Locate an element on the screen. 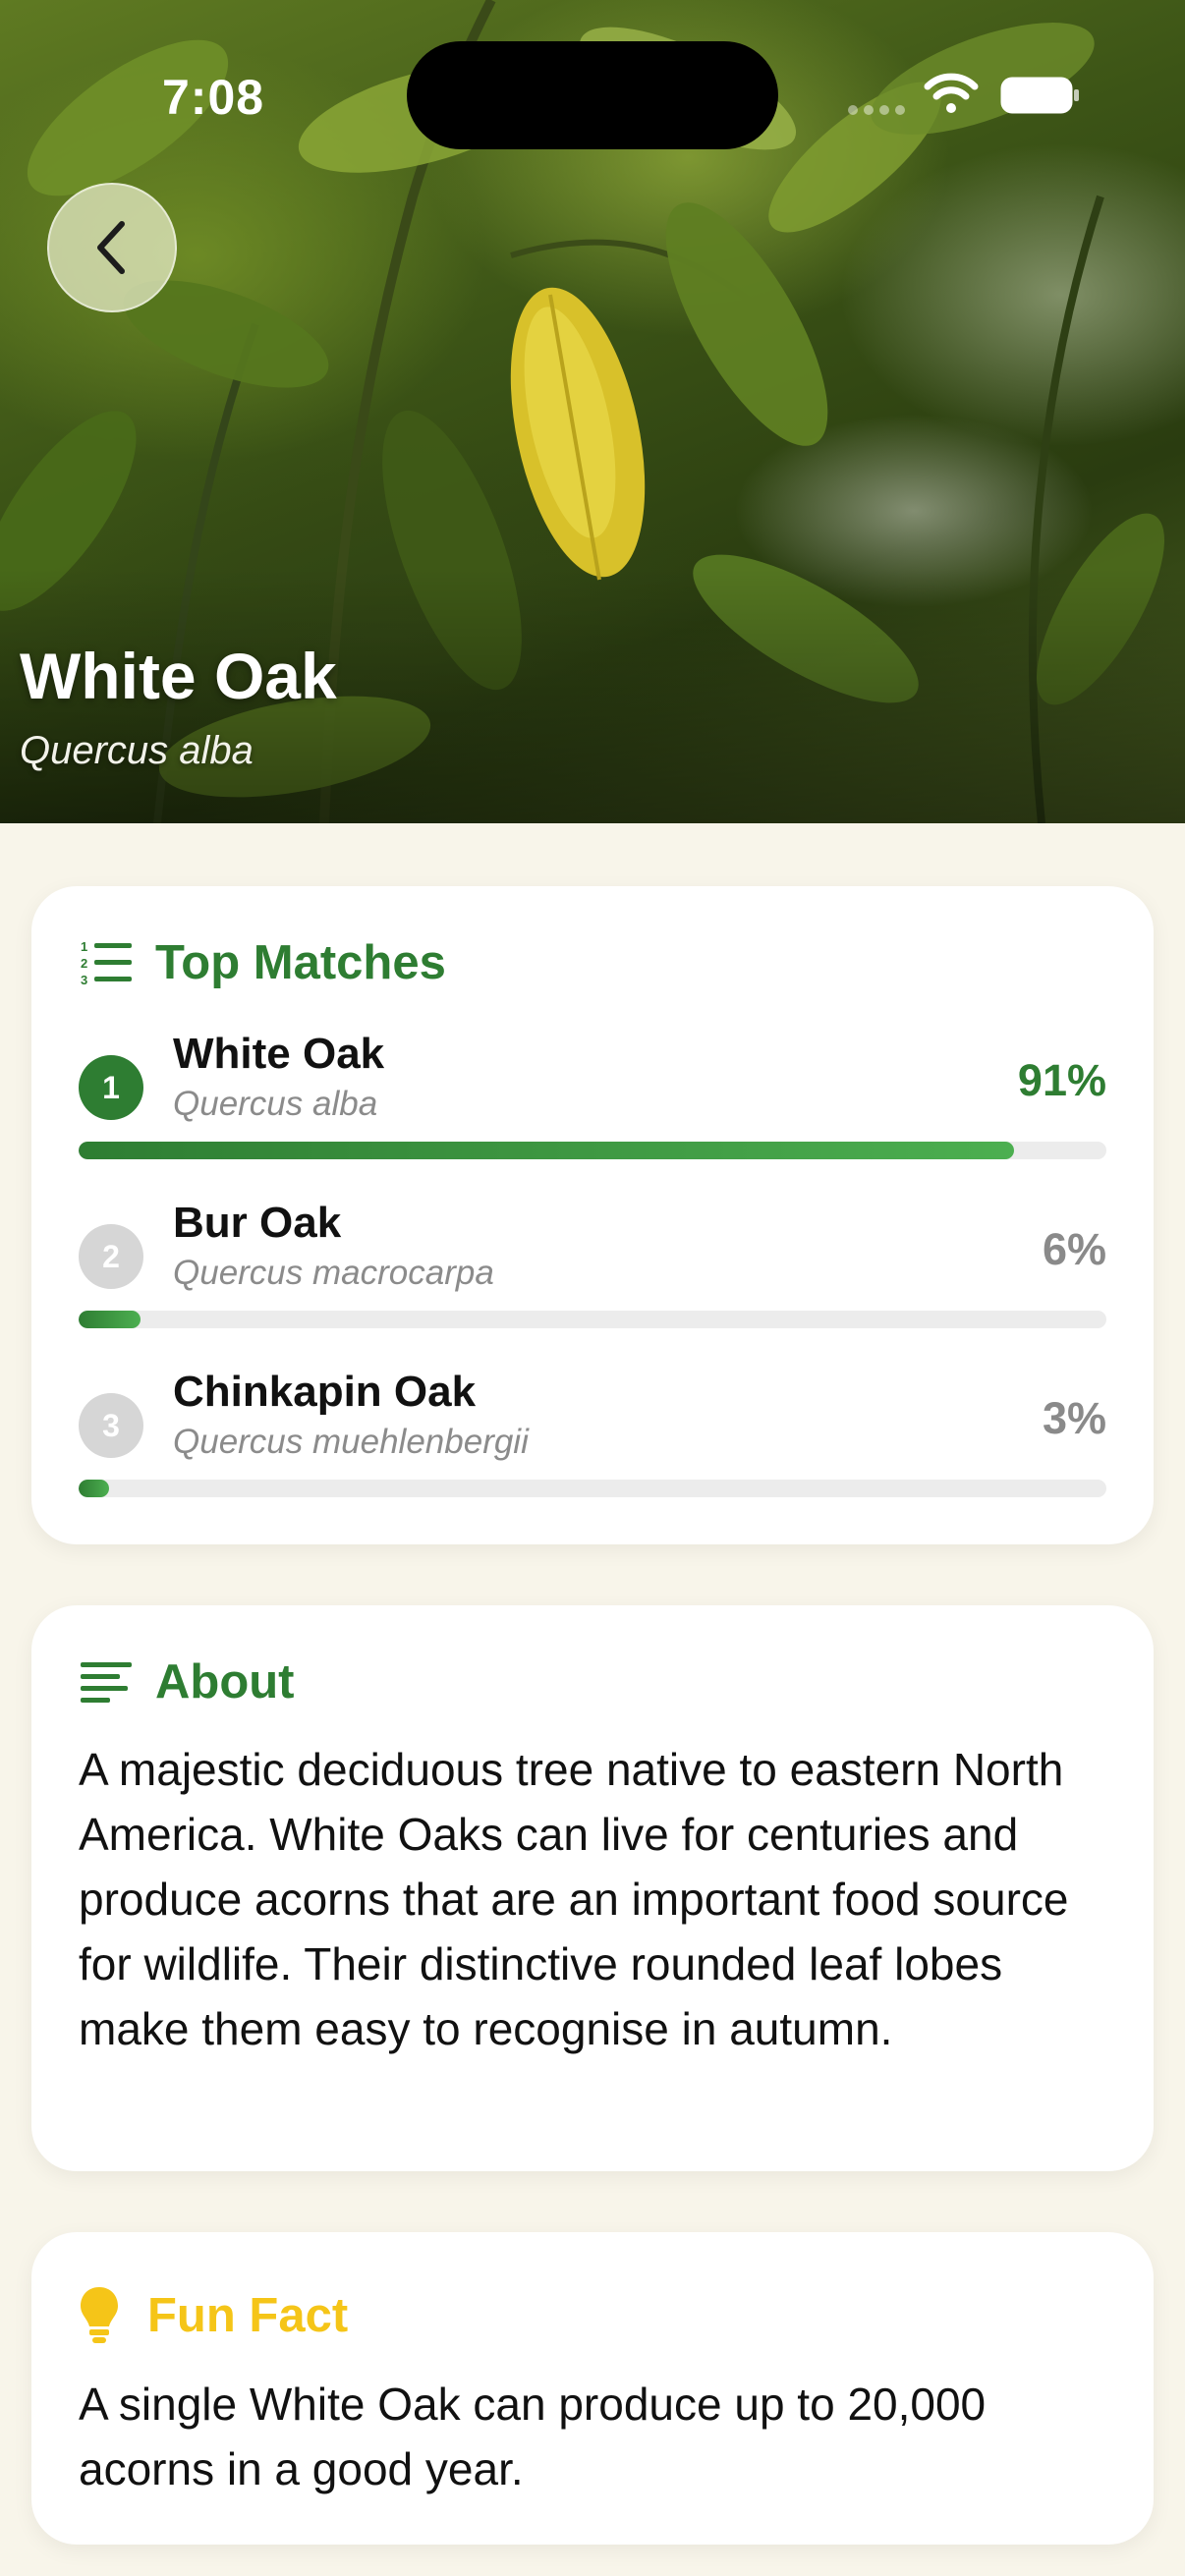 This screenshot has width=1185, height=2576. about-header: About is located at coordinates (187, 1681).